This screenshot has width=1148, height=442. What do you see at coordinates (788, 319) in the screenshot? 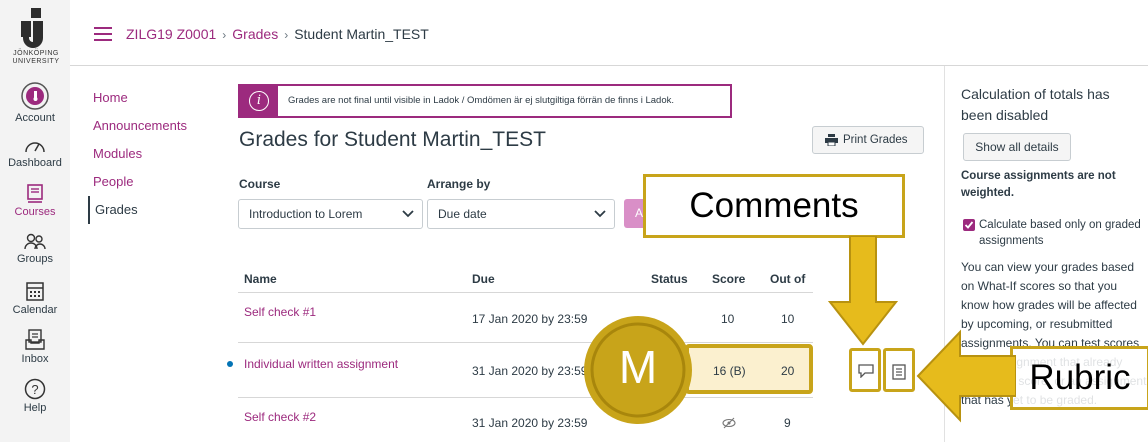
I see `out-of: 10` at bounding box center [788, 319].